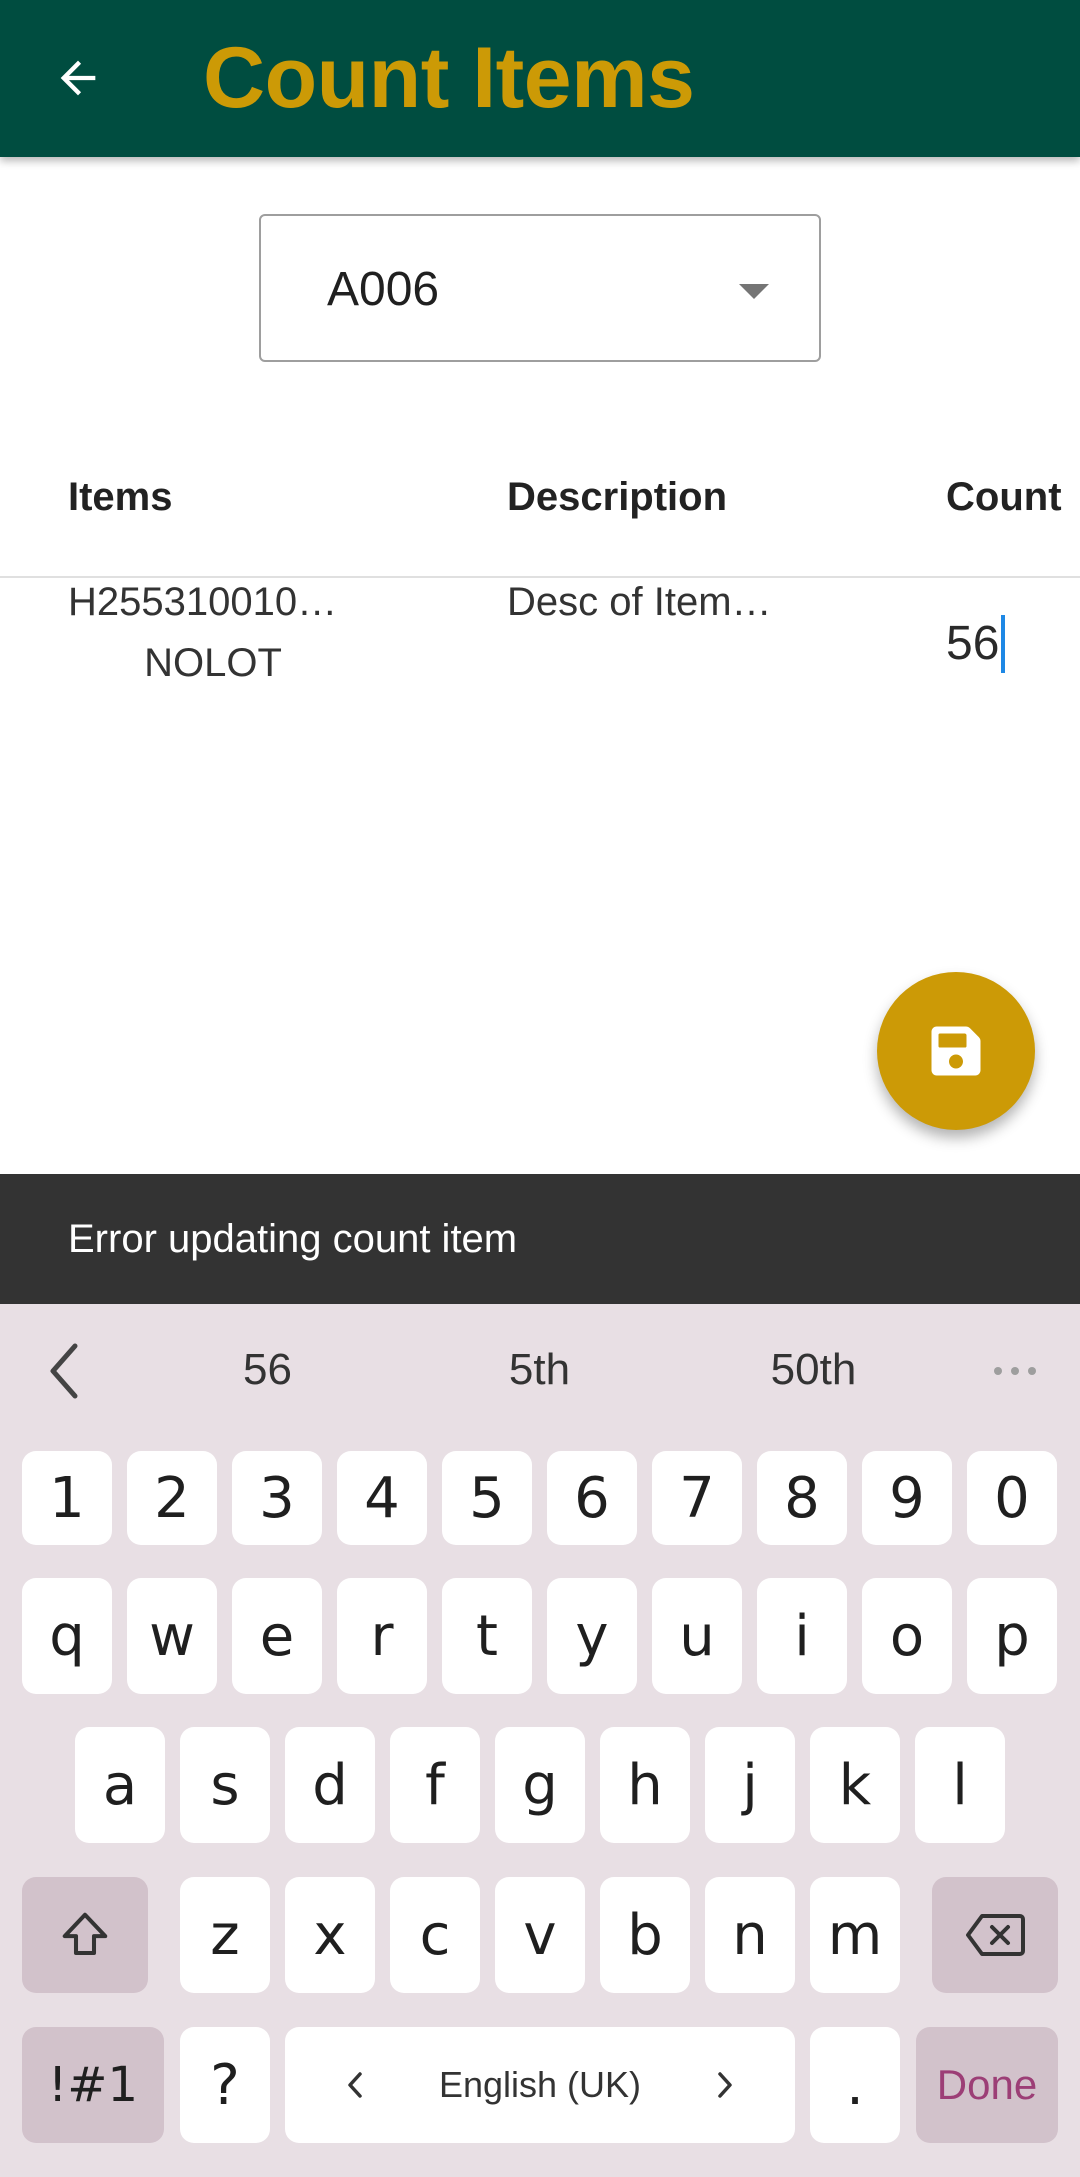 Image resolution: width=1080 pixels, height=2177 pixels. Describe the element at coordinates (697, 1498) in the screenshot. I see `key-7: 7` at that location.